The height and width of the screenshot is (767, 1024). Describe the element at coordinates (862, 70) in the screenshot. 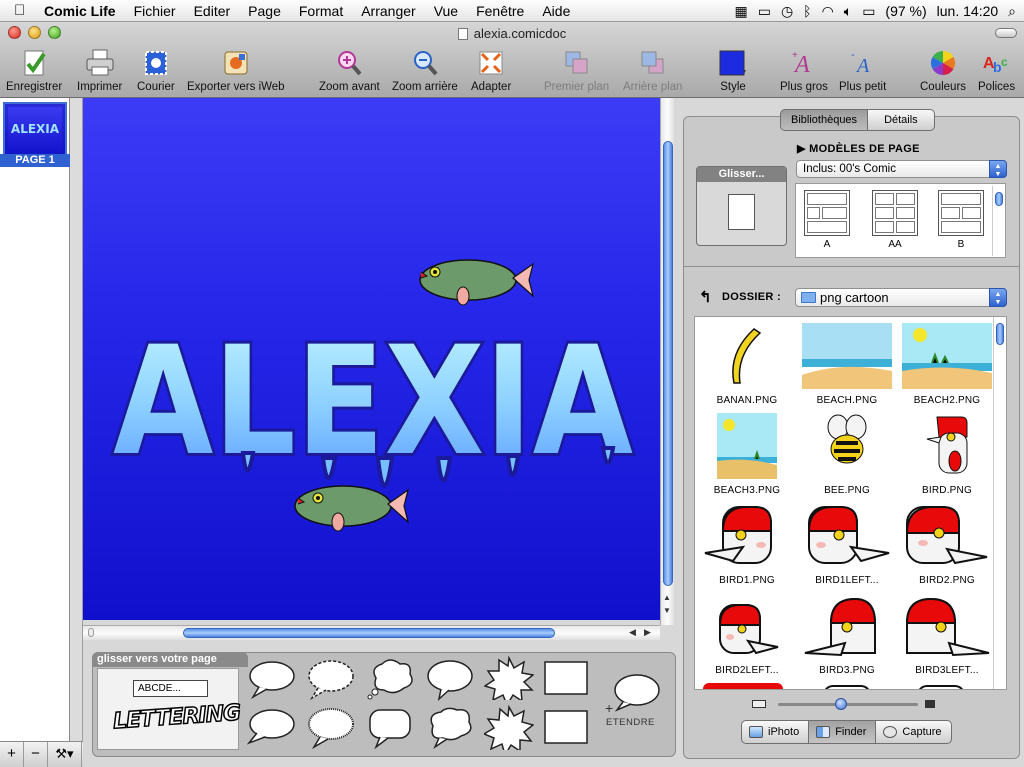

I see `font-smaller-button: A- Plus petit` at that location.